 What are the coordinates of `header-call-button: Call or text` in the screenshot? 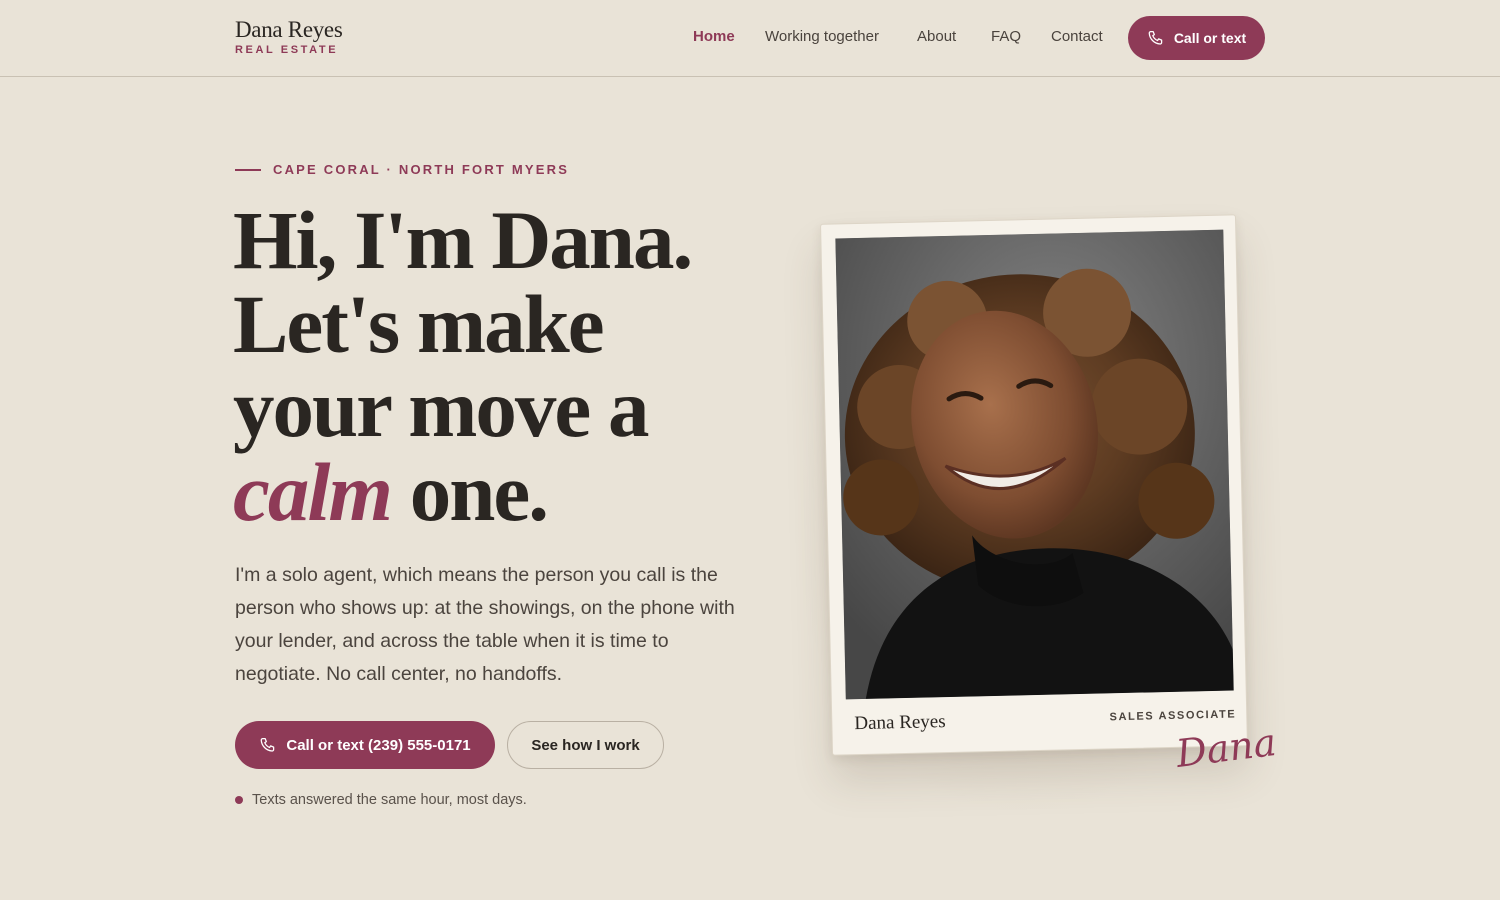 It's located at (1196, 38).